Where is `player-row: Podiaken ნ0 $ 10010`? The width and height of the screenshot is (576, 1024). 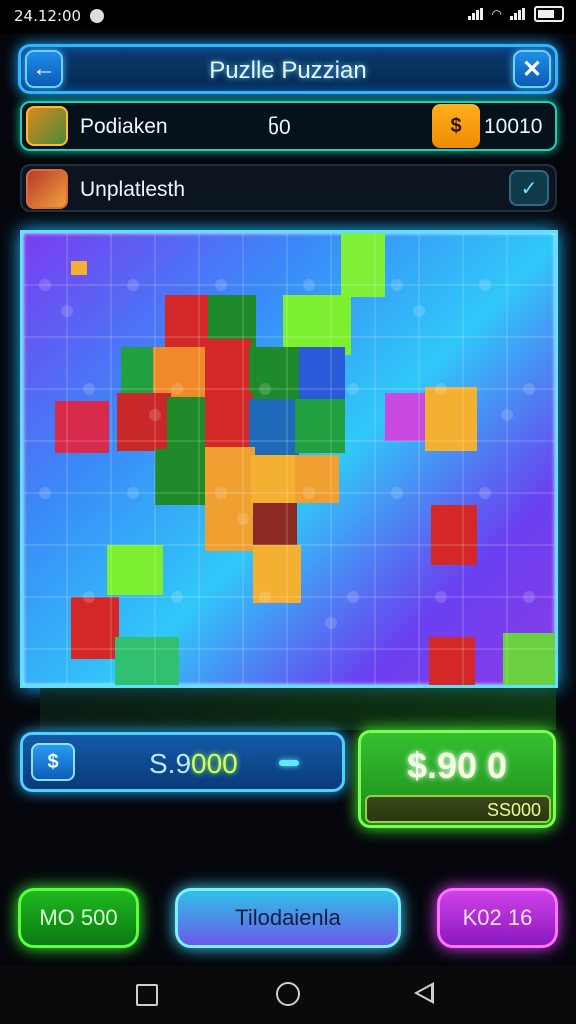
player-row: Podiaken ნ0 $ 10010 is located at coordinates (288, 126).